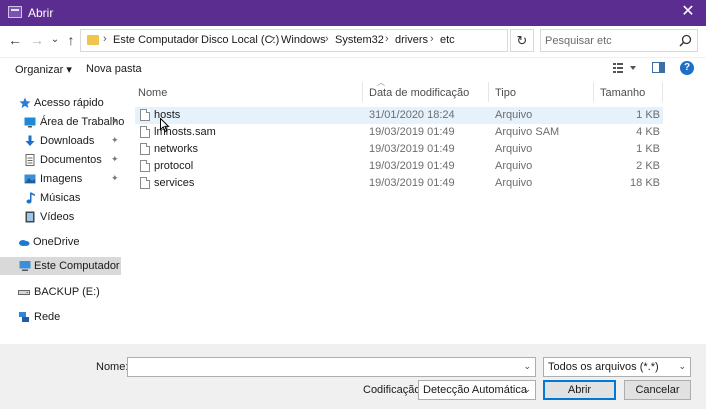 The width and height of the screenshot is (706, 409). I want to click on file-row: protocol 19/03/2019 01:49 Arquivo 2 KB, so click(399, 166).